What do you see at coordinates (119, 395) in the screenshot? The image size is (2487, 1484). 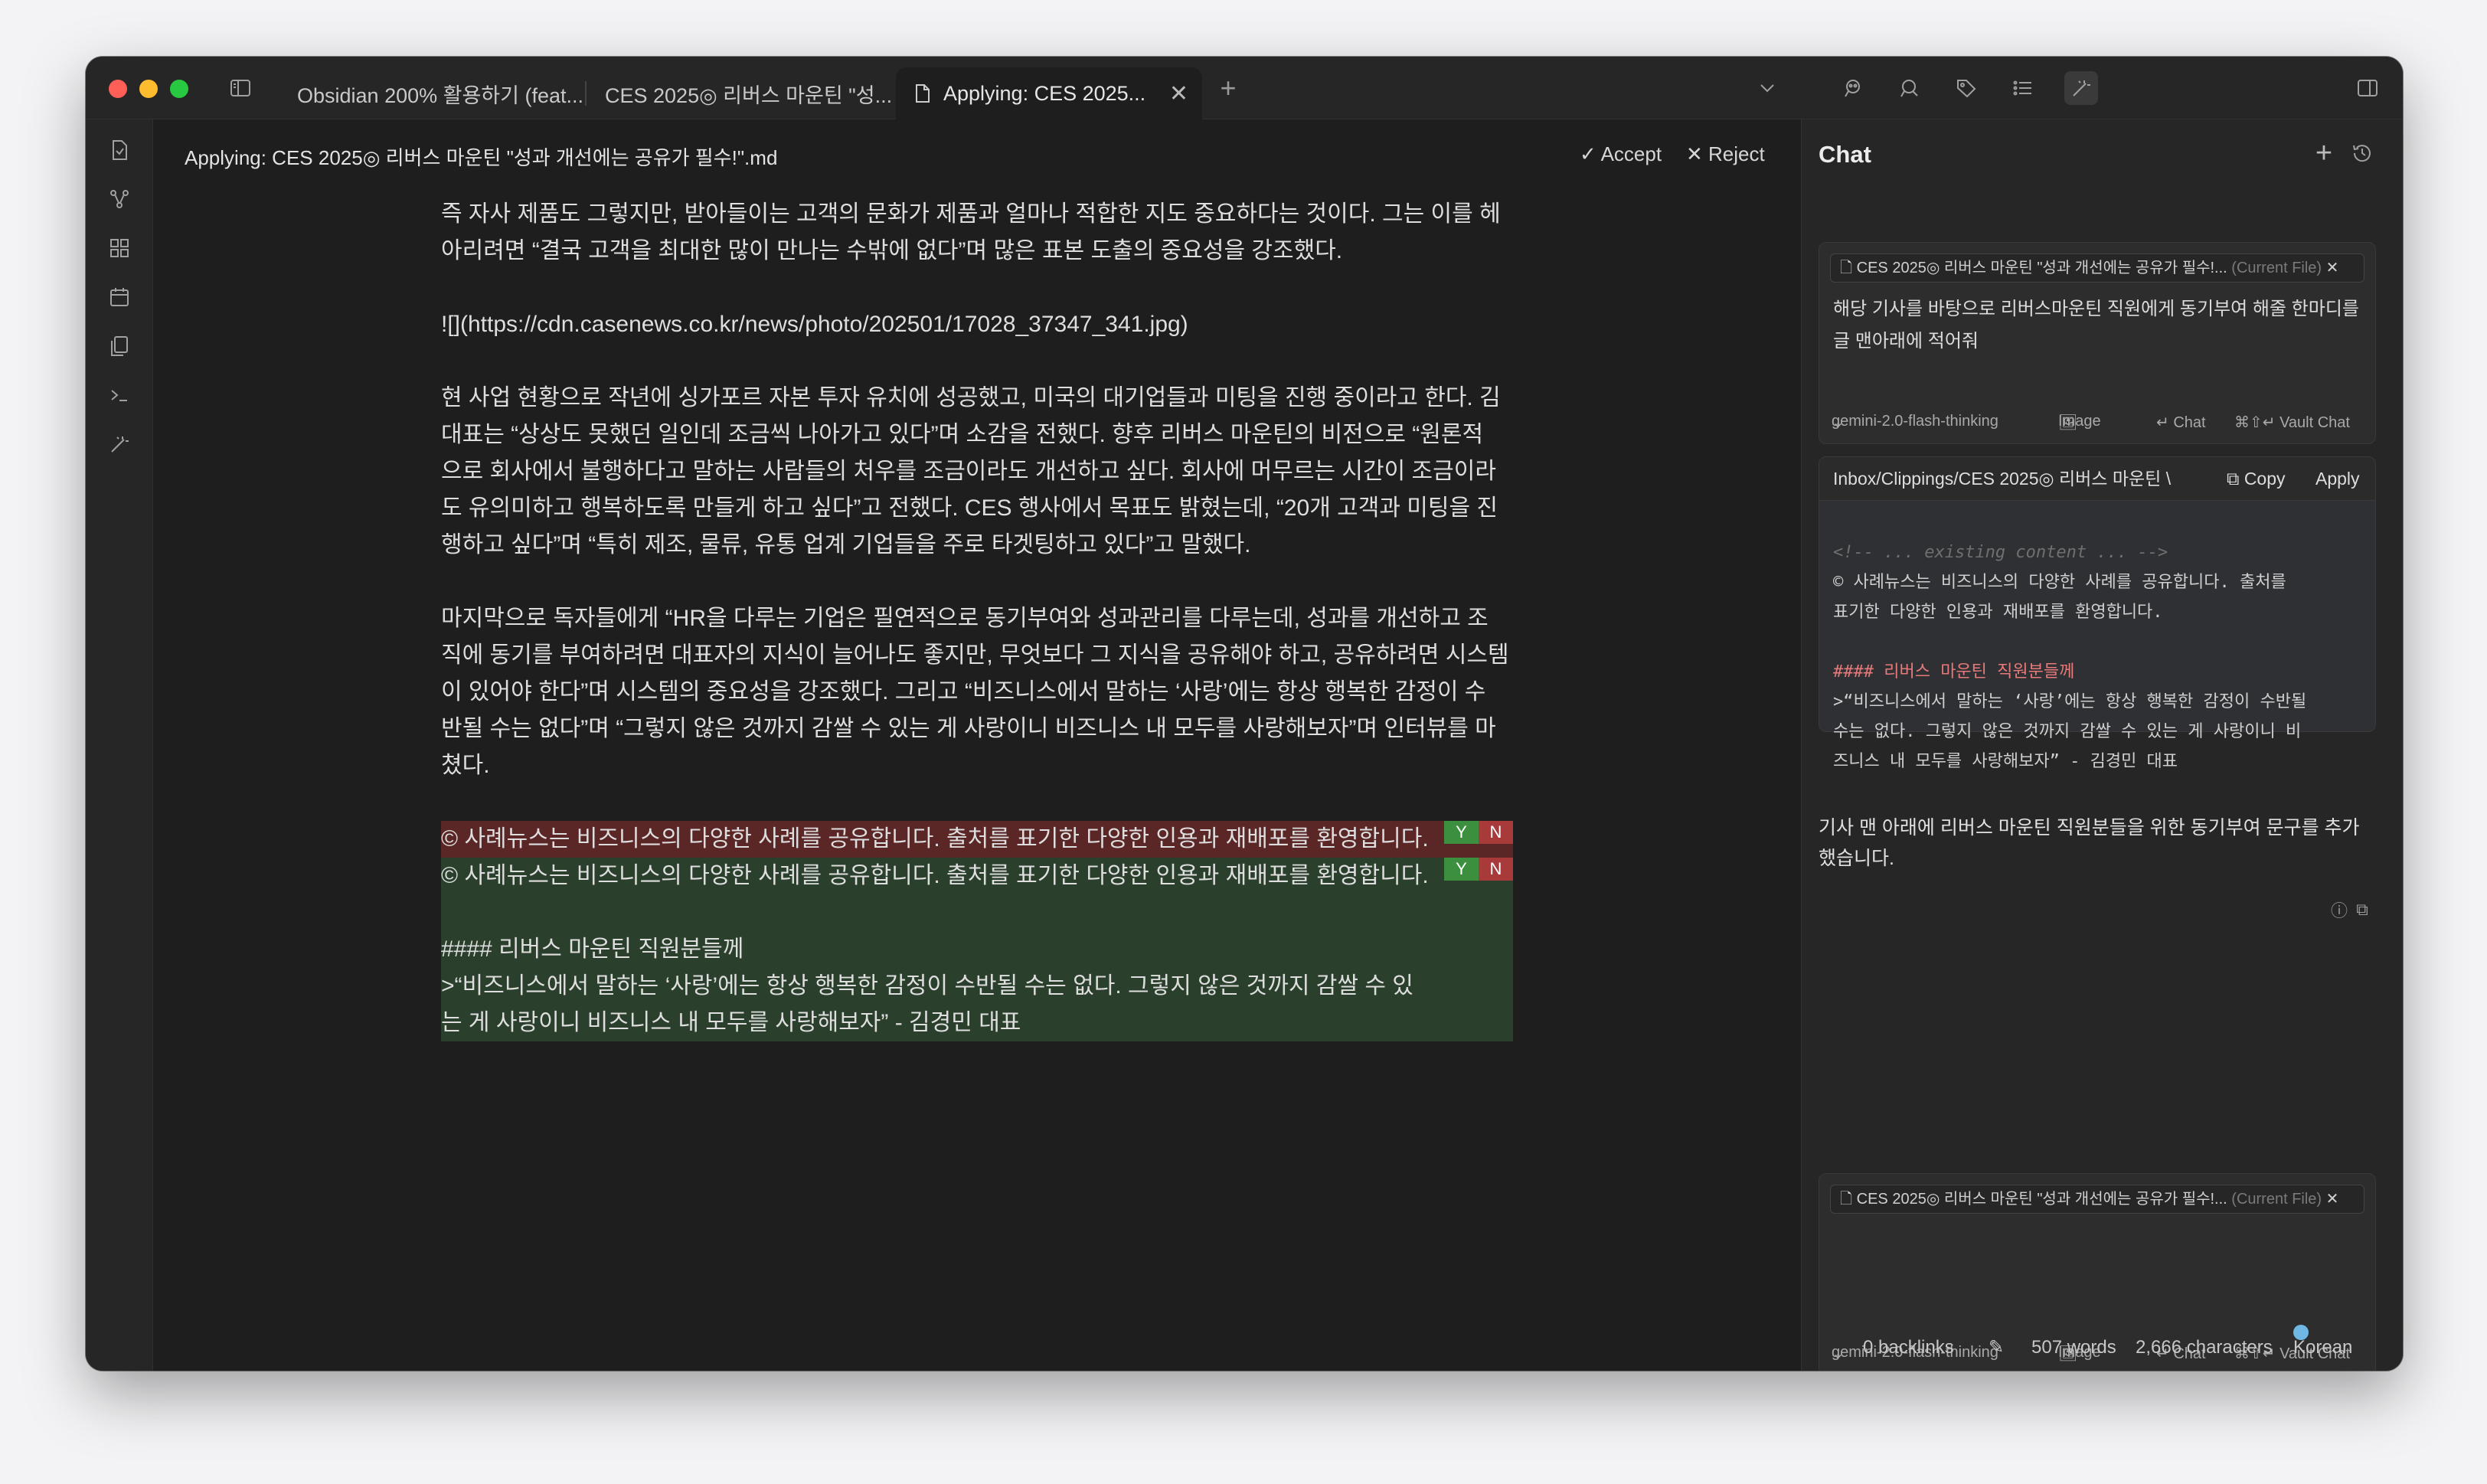 I see `terminal-icon` at bounding box center [119, 395].